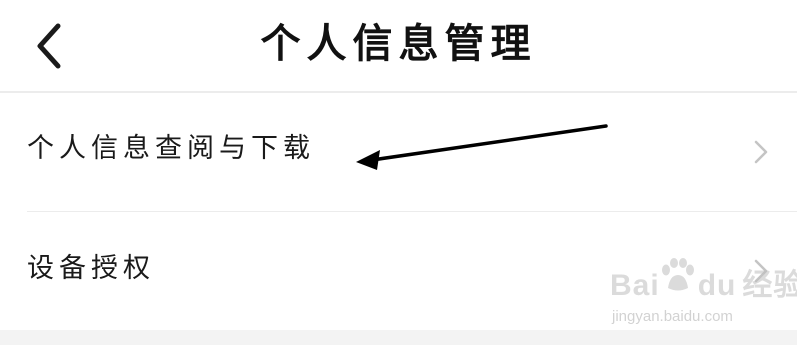 This screenshot has width=797, height=345. Describe the element at coordinates (171, 148) in the screenshot. I see `list-item-label: 个人信息查阅与下载` at that location.